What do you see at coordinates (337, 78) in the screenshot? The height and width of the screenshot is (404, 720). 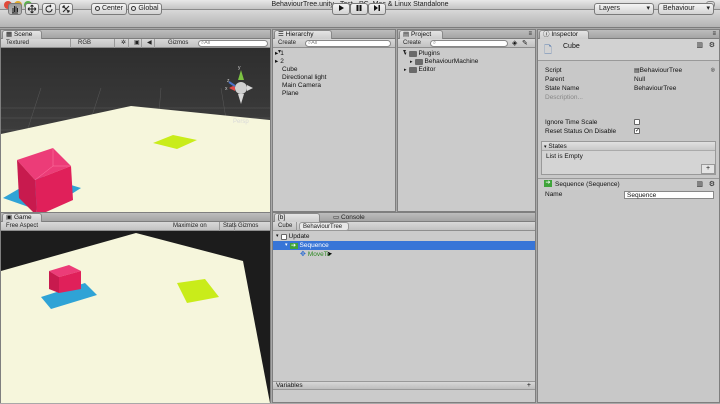 I see `hierarchy-item: Directional light` at bounding box center [337, 78].